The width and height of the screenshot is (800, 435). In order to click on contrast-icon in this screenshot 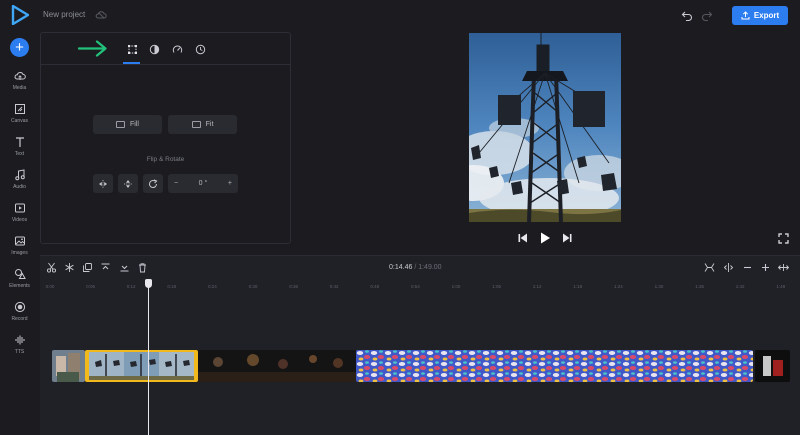, I will do `click(154, 49)`.